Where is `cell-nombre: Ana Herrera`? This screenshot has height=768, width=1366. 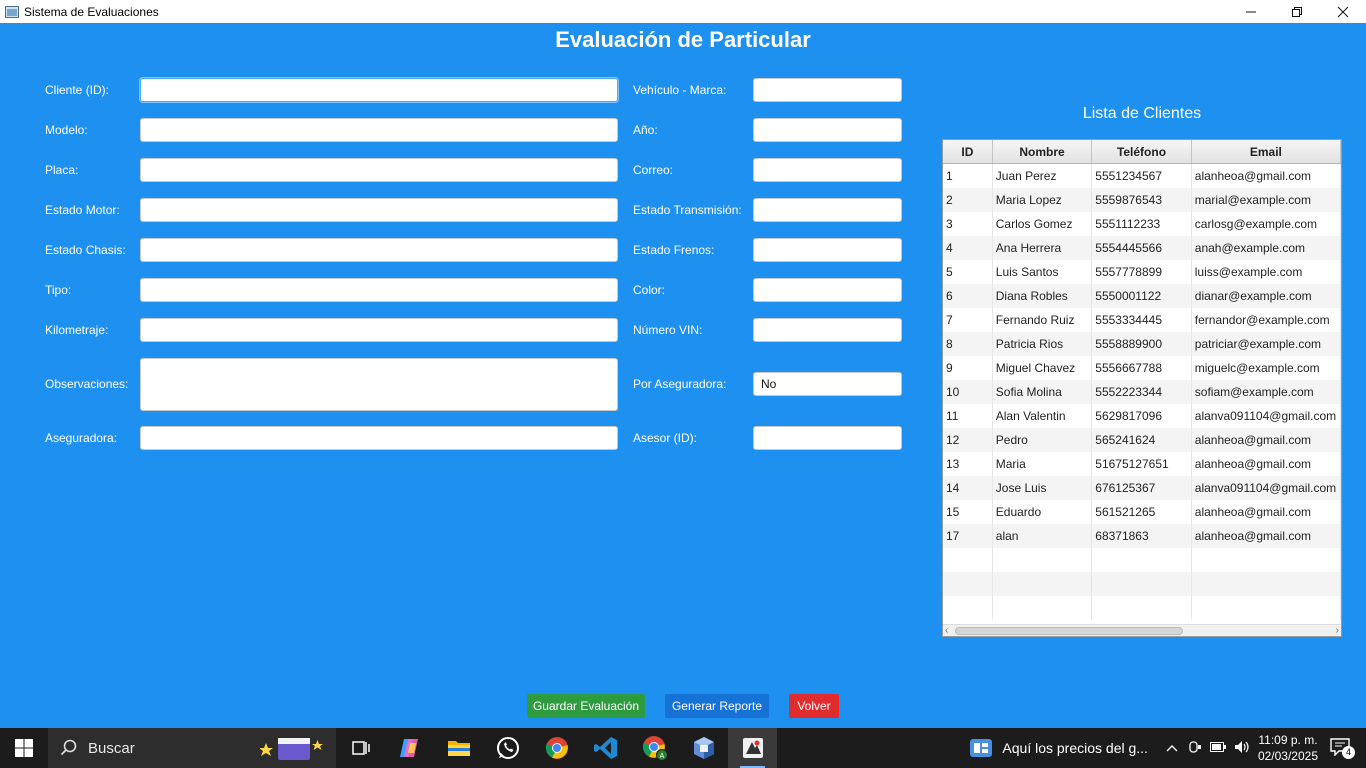 cell-nombre: Ana Herrera is located at coordinates (1043, 248).